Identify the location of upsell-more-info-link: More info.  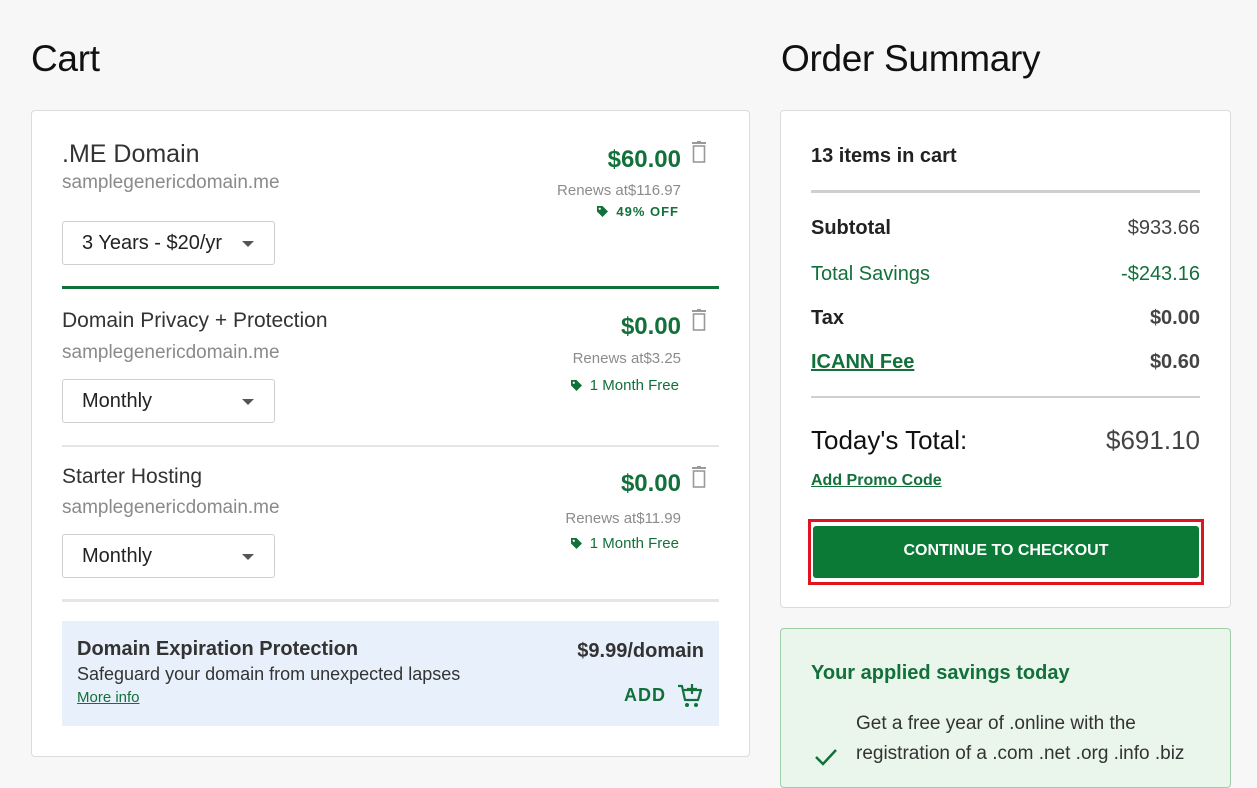
(108, 697).